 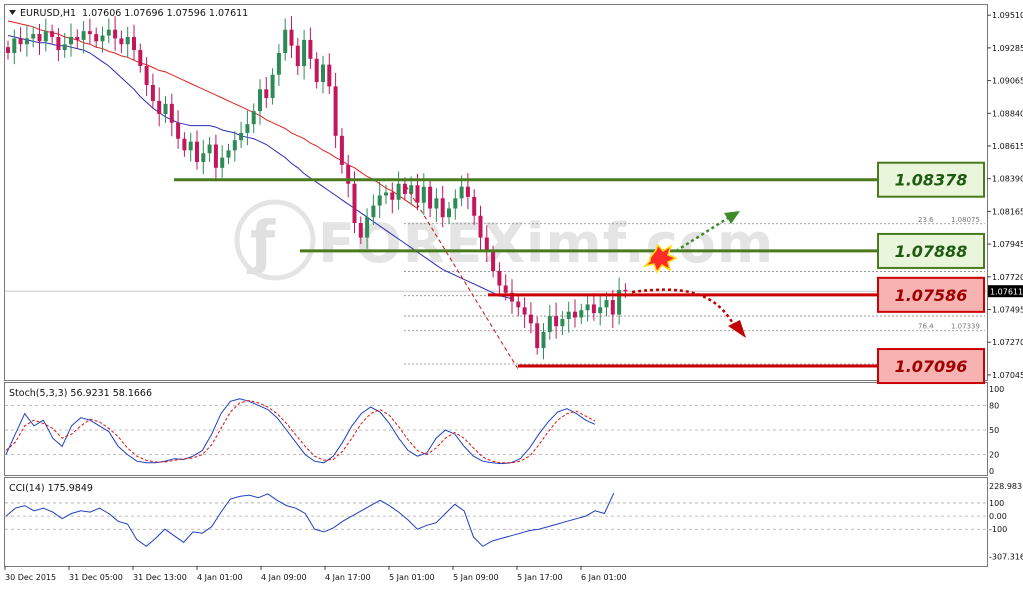 I want to click on time-axis-label: 6 Jan 01:00, so click(x=604, y=577).